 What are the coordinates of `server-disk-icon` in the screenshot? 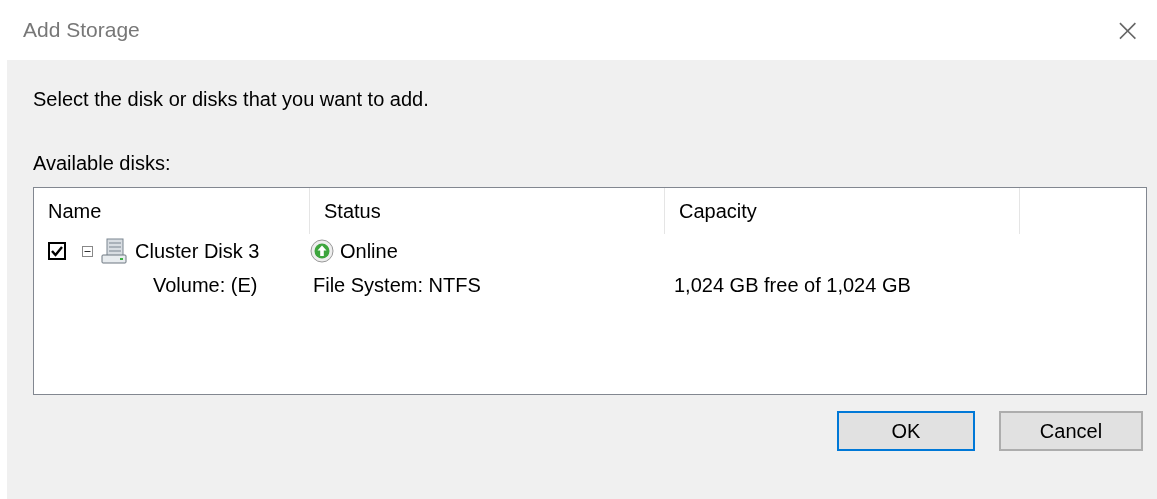 It's located at (114, 251).